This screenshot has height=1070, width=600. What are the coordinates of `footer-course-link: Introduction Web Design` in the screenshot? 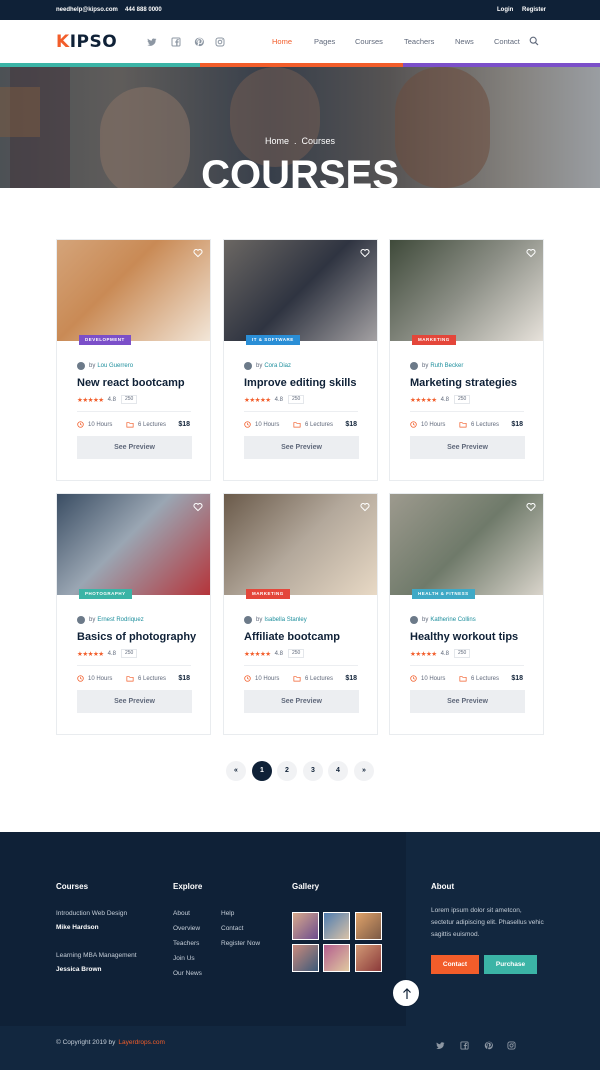 It's located at (91, 913).